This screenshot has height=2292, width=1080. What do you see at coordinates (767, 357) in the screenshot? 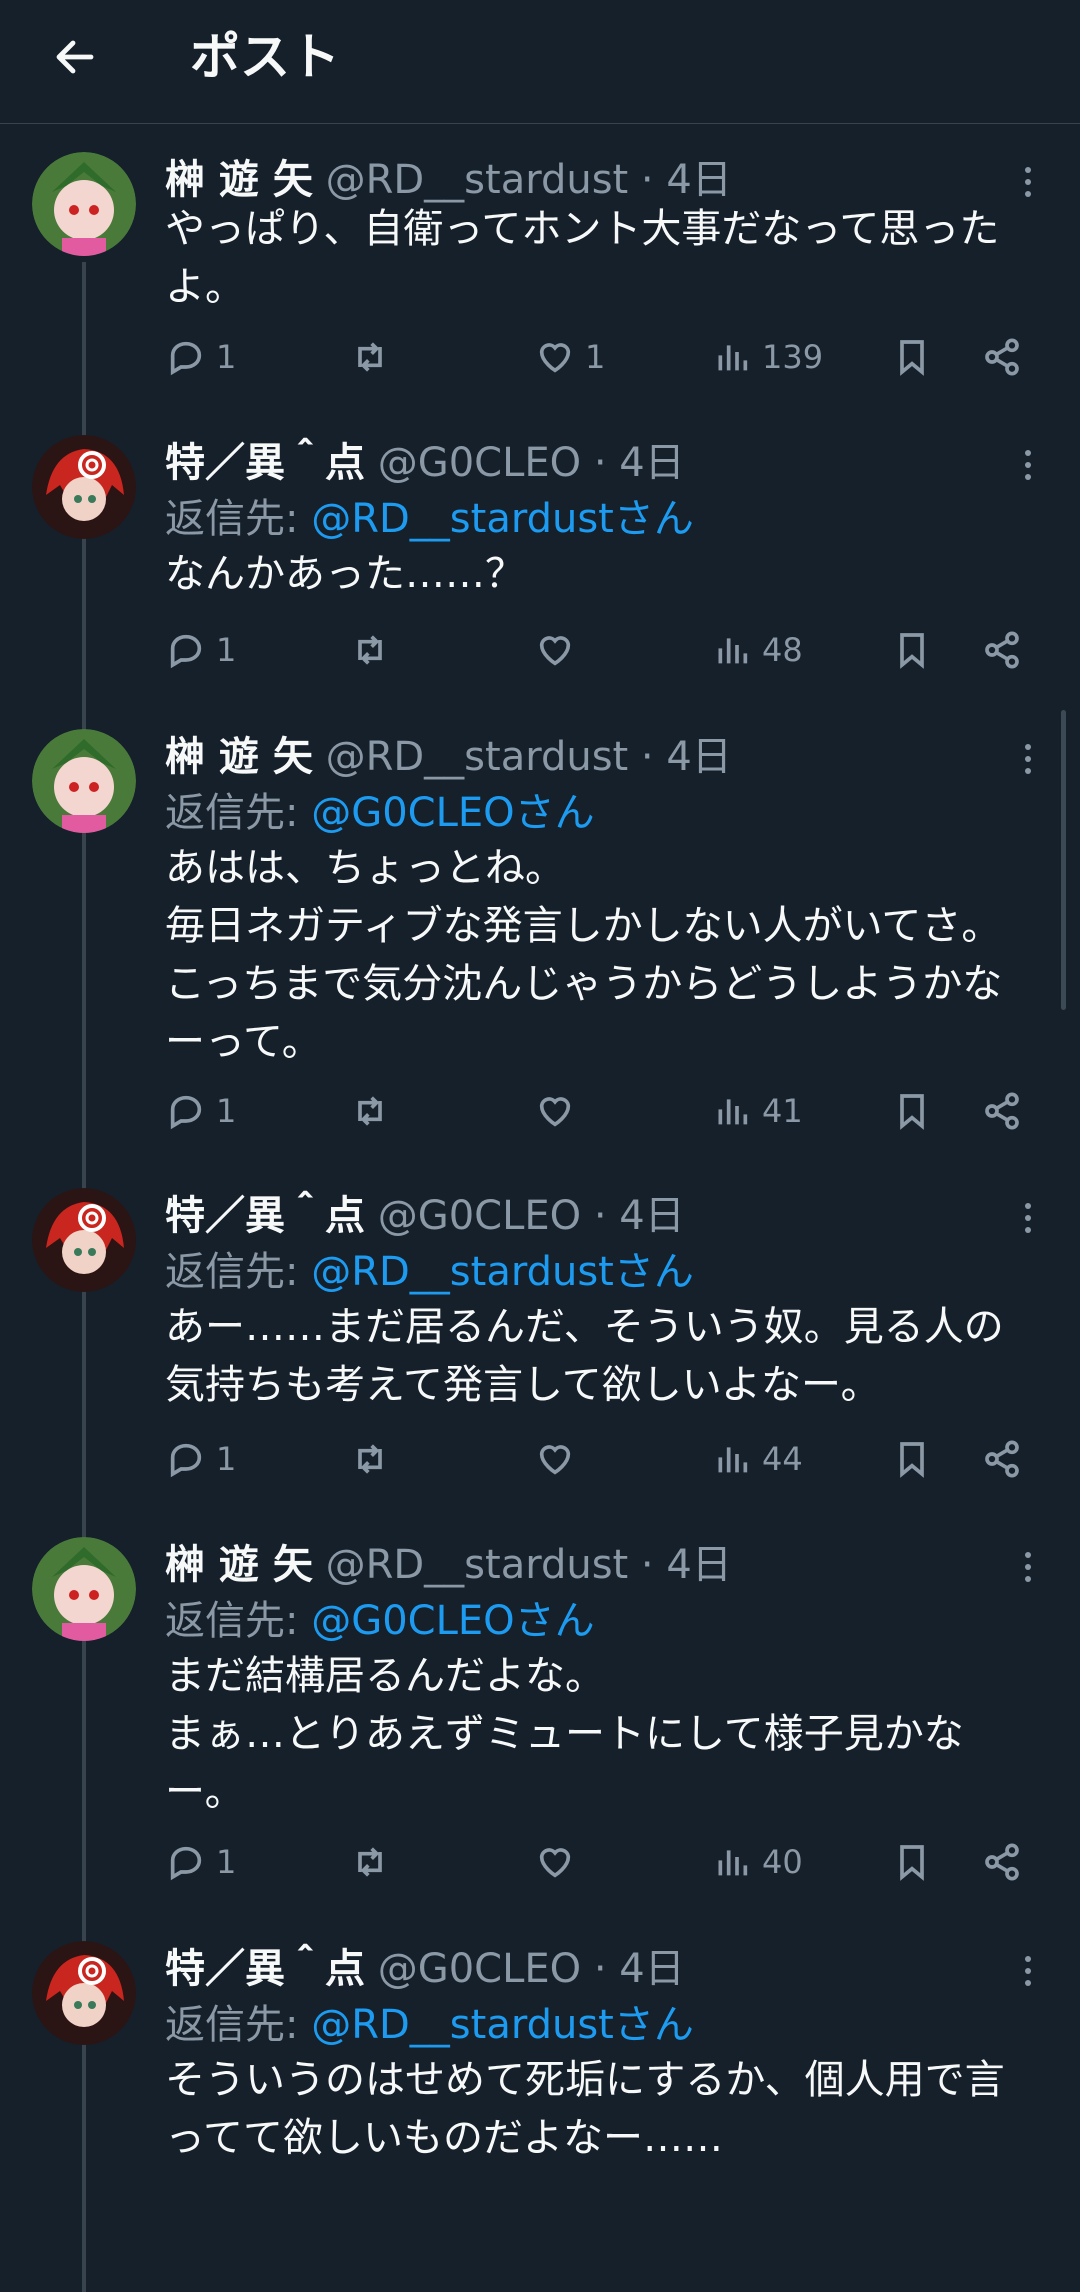
I see `views-button: 139` at bounding box center [767, 357].